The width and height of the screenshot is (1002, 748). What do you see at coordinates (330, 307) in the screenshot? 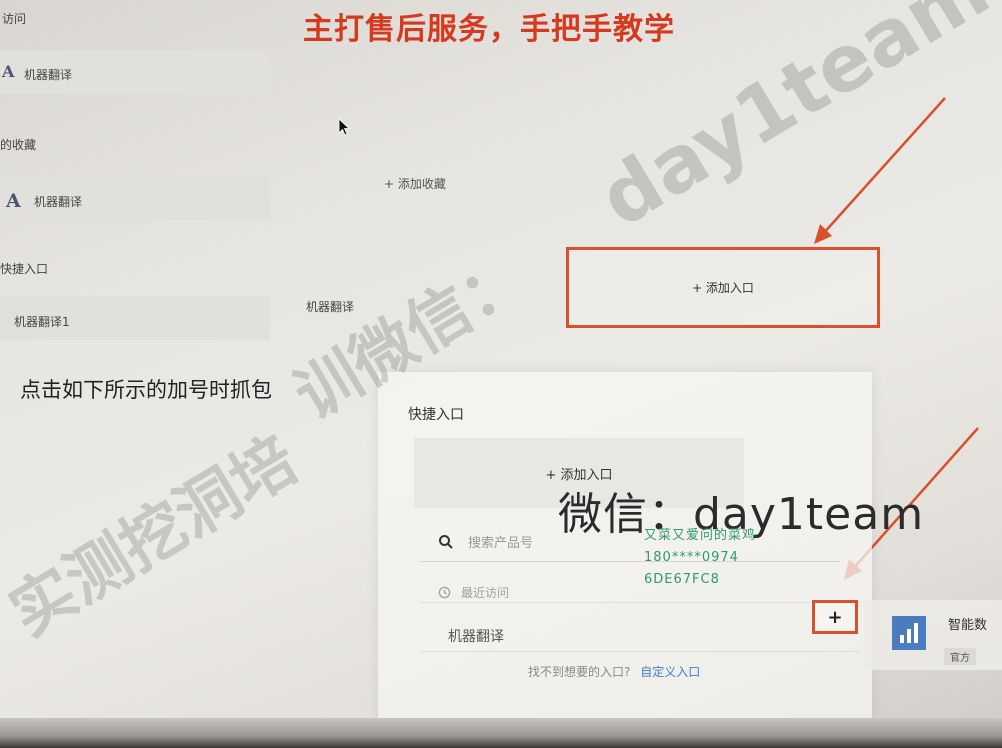
I see `mid-item-label: 机器翻译` at bounding box center [330, 307].